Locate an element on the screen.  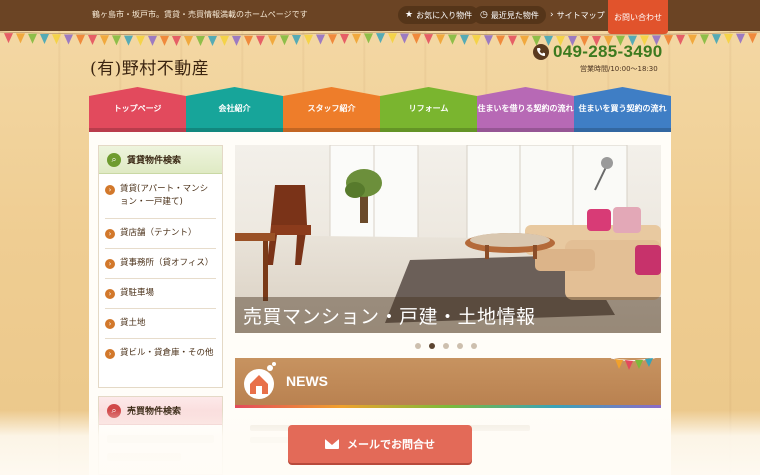
sidebar-item-label: 貸土地 is located at coordinates (133, 323).